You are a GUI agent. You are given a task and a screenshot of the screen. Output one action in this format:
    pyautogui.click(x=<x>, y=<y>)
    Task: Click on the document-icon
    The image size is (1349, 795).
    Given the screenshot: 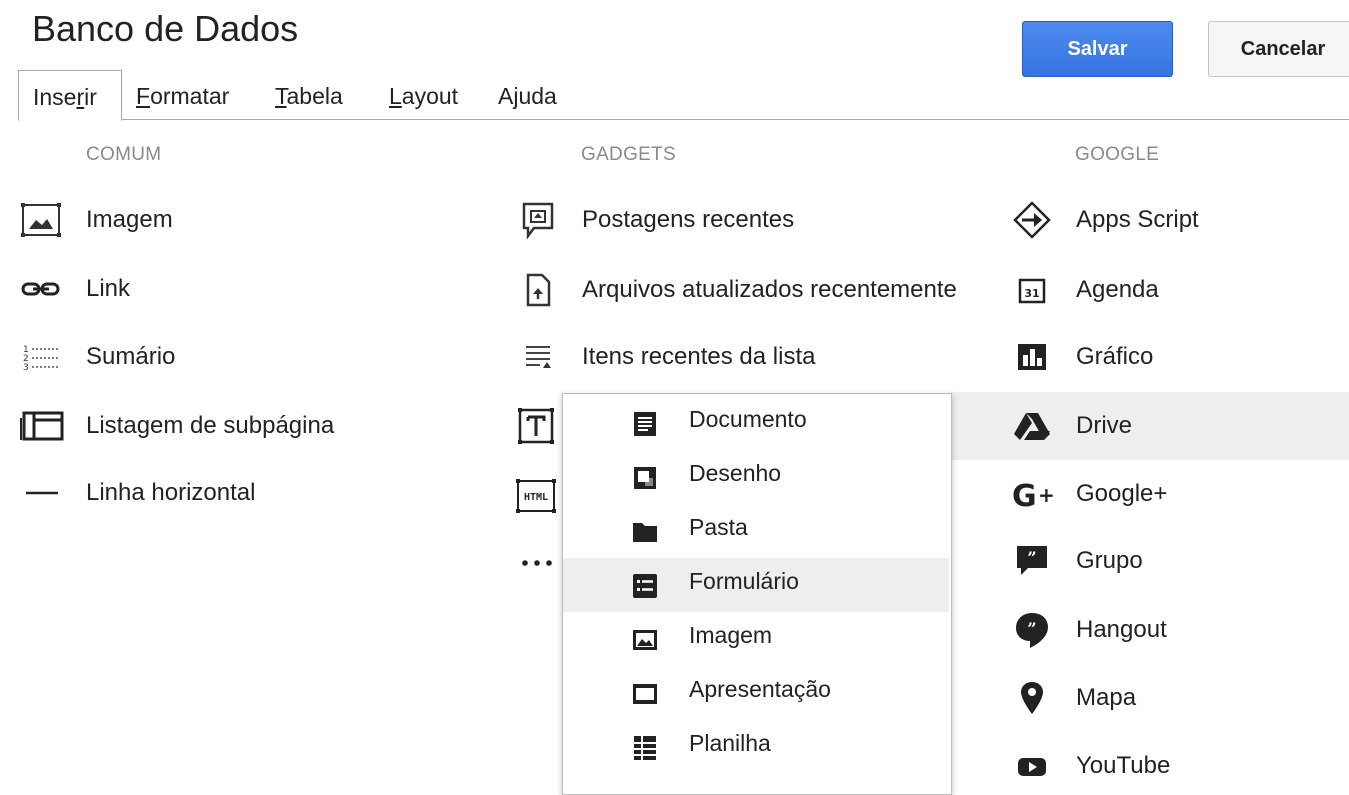 What is the action you would take?
    pyautogui.click(x=645, y=424)
    